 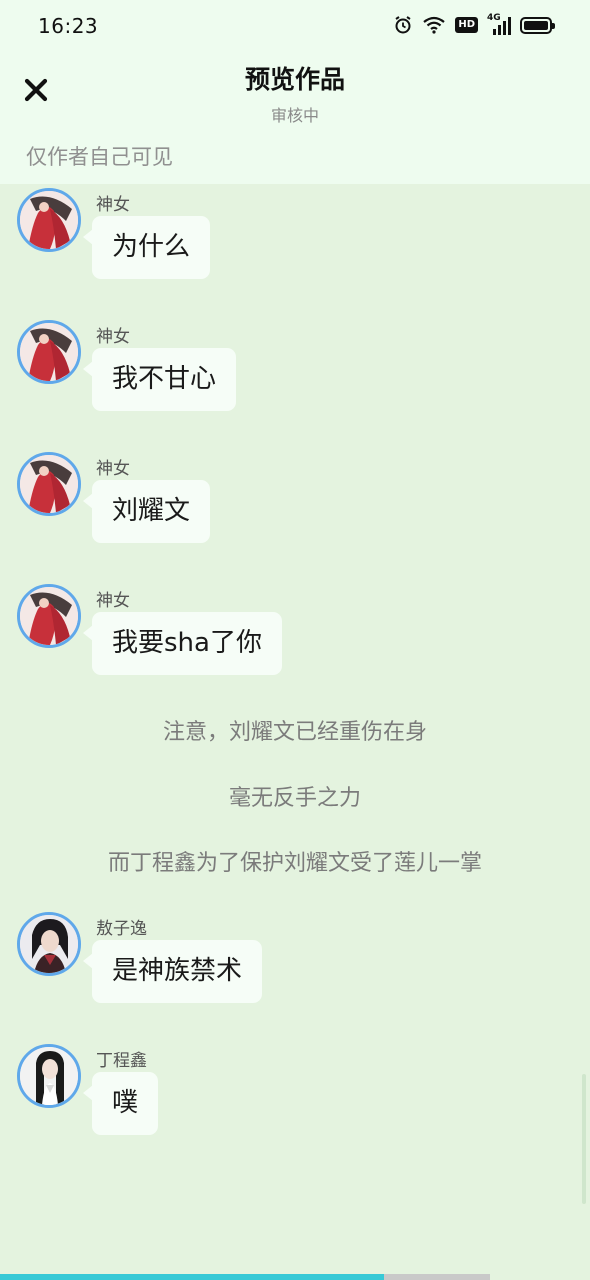 What do you see at coordinates (294, 863) in the screenshot?
I see `narration-line: 而丁程鑫为了保护刘耀文受了莲儿一掌` at bounding box center [294, 863].